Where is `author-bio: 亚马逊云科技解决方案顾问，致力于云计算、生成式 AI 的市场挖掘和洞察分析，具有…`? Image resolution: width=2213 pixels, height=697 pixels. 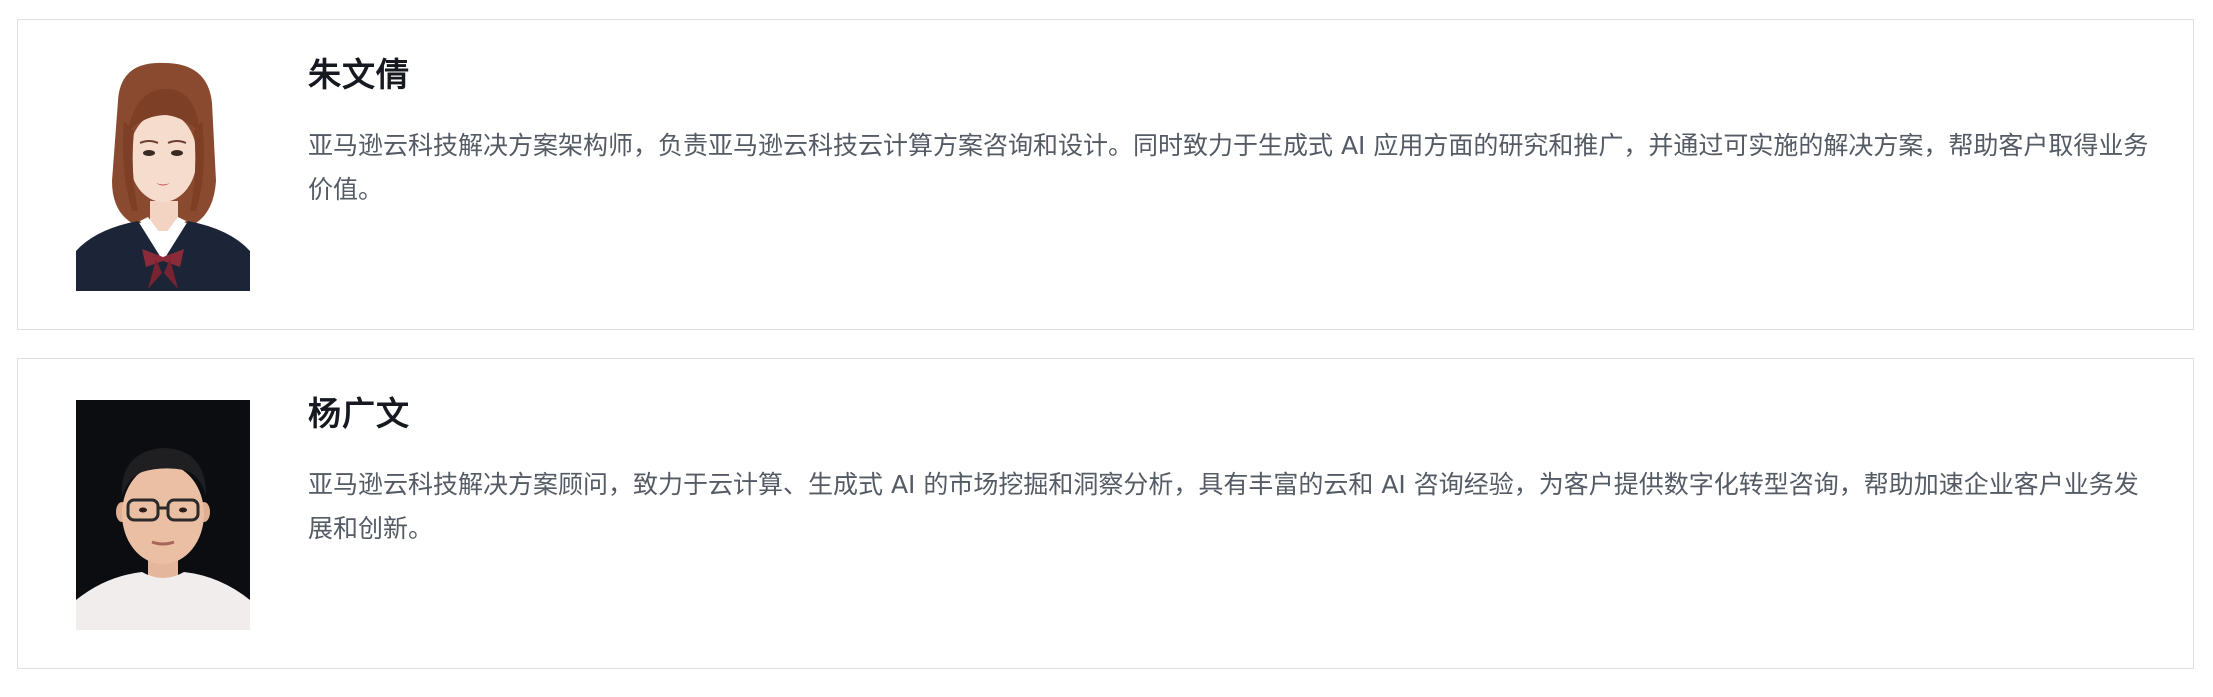
author-bio: 亚马逊云科技解决方案顾问，致力于云计算、生成式 AI 的市场挖掘和洞察分析，具有… is located at coordinates (1223, 506).